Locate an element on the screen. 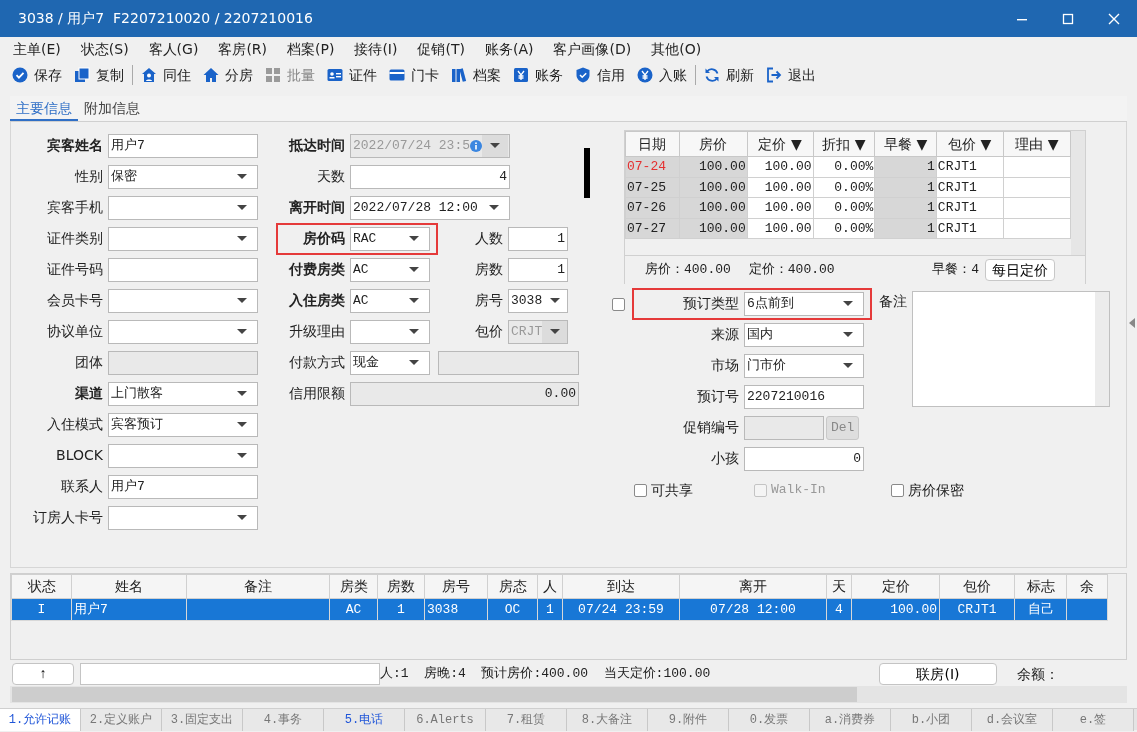  collapse-arrow-icon is located at coordinates (1132, 323).